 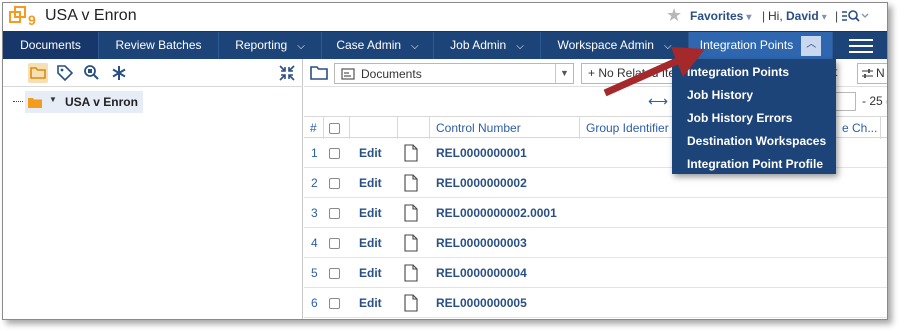 I want to click on row-number: 5, so click(x=314, y=273).